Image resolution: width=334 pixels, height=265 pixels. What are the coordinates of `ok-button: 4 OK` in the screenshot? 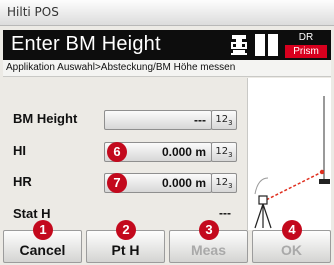 It's located at (291, 241).